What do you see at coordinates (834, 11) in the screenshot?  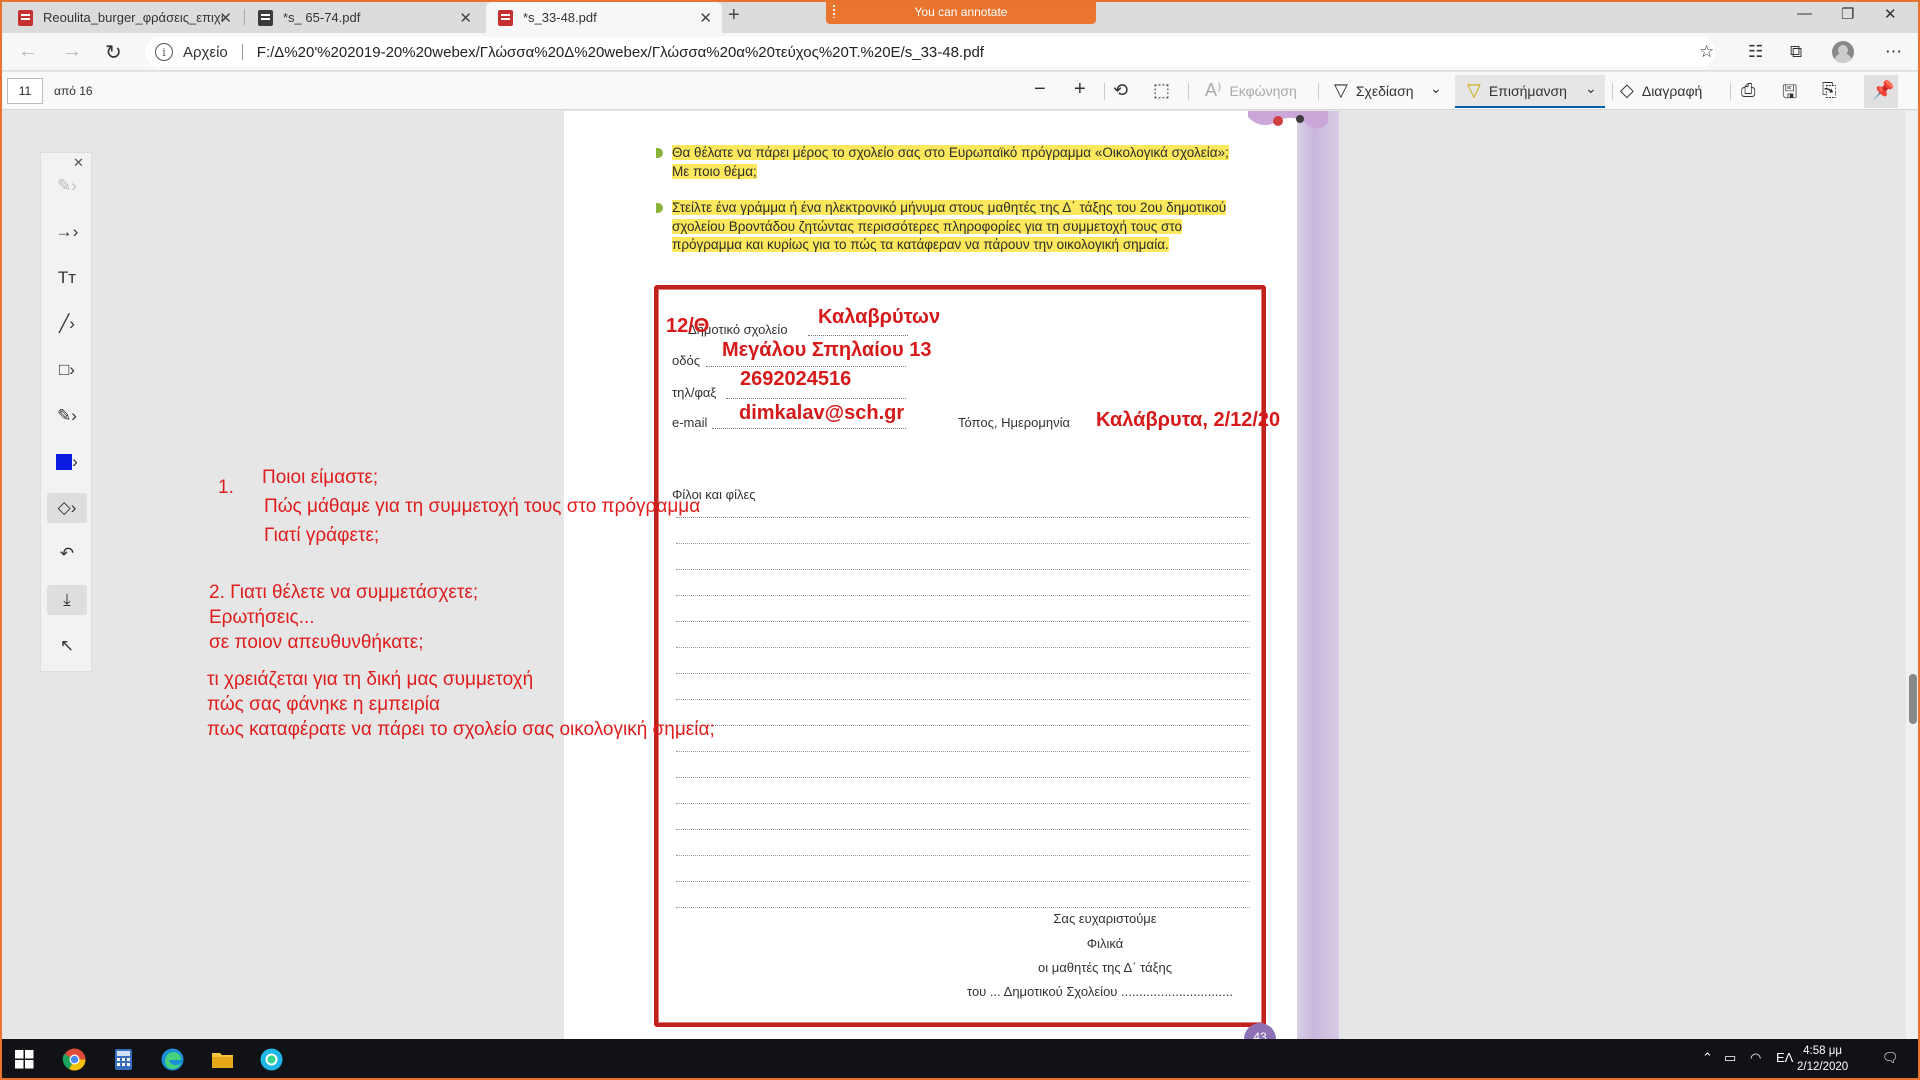 I see `drag-grip-icon` at bounding box center [834, 11].